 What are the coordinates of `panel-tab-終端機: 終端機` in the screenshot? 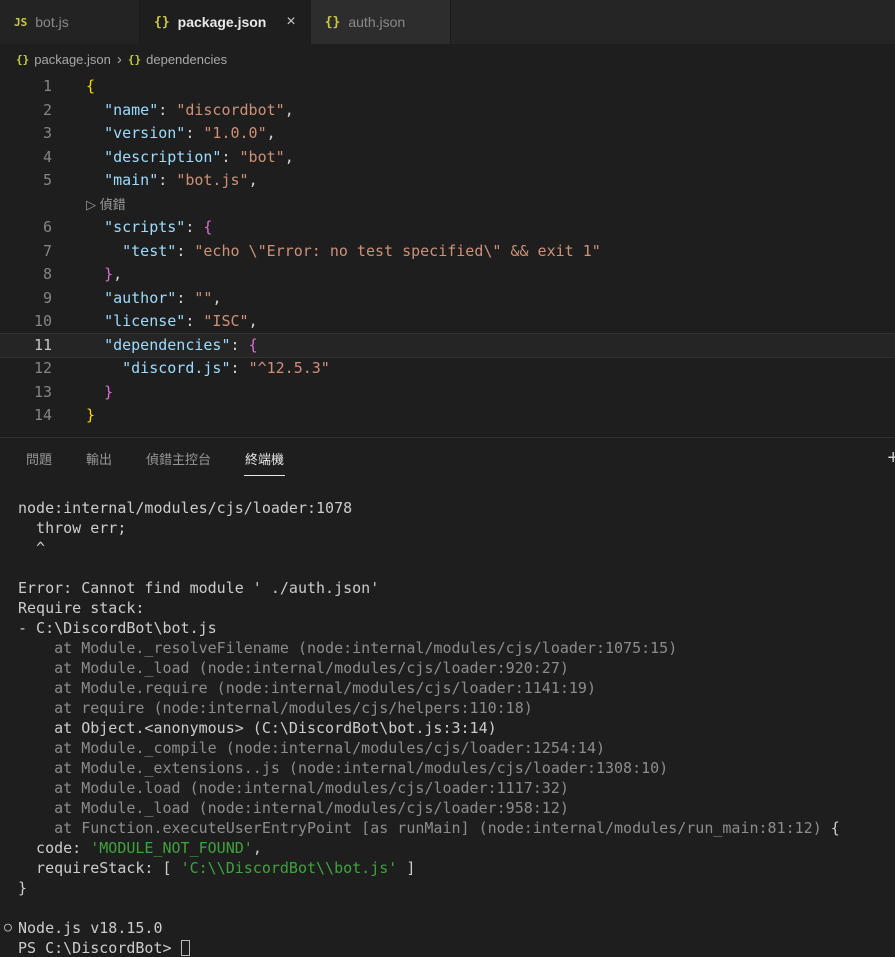 It's located at (265, 460).